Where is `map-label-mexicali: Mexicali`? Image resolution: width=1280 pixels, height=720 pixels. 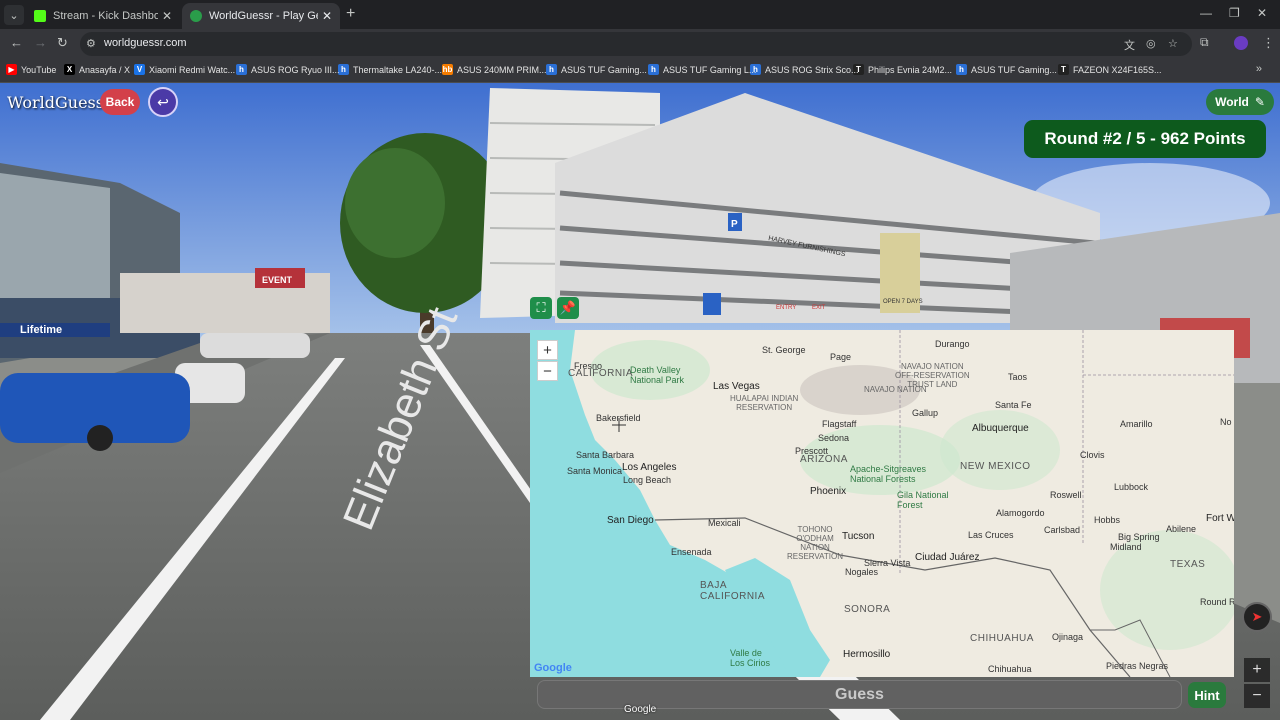 map-label-mexicali: Mexicali is located at coordinates (724, 523).